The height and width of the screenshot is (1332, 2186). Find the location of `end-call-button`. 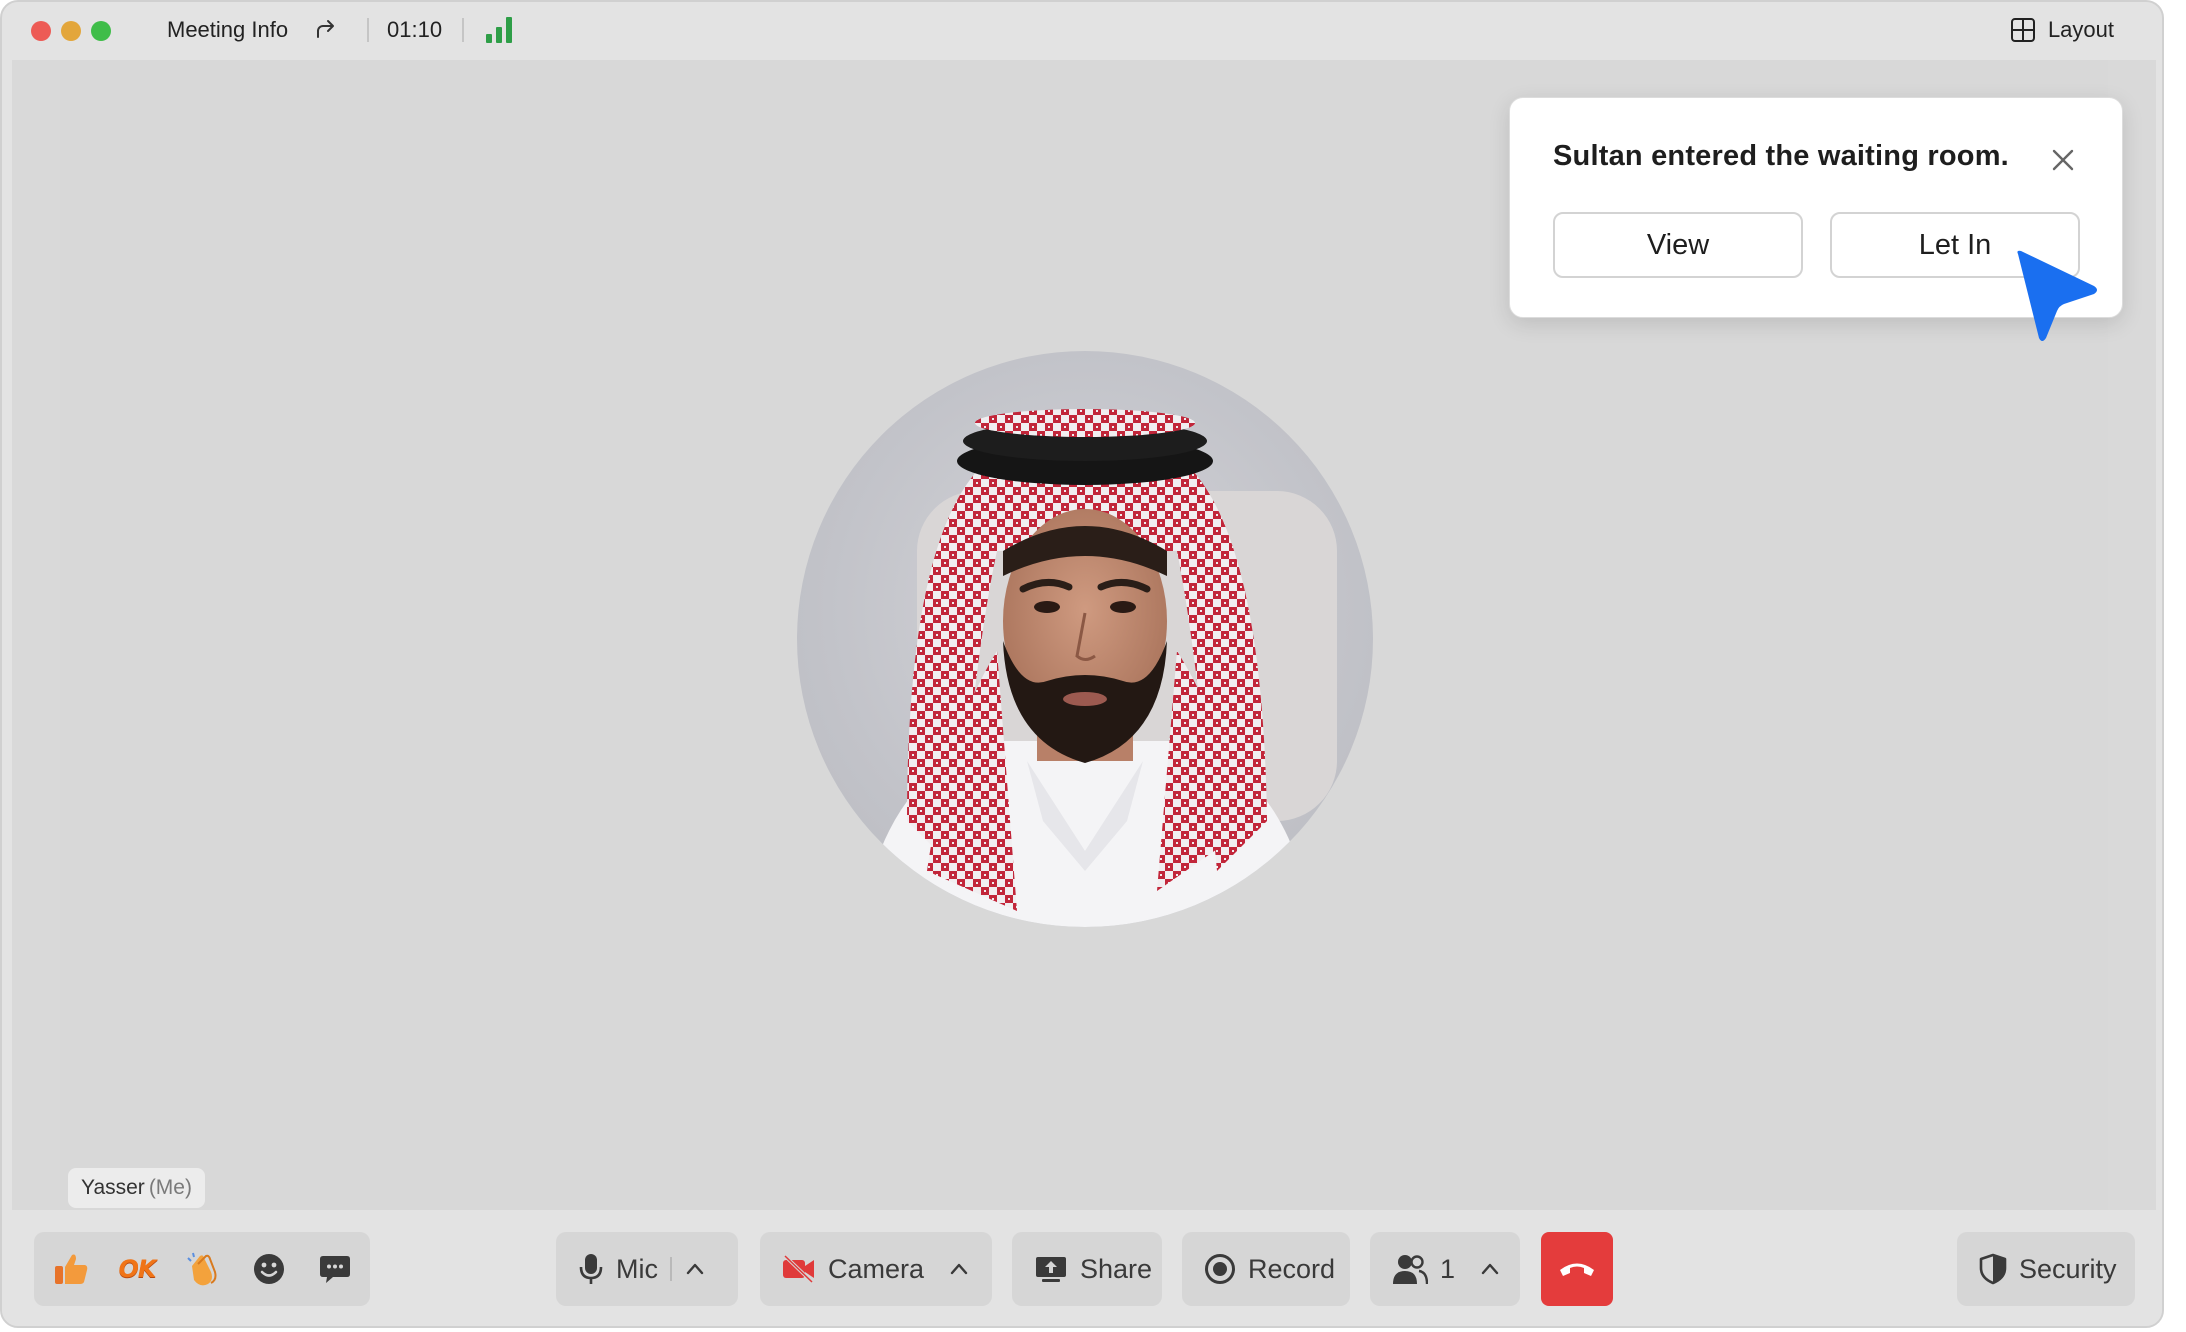

end-call-button is located at coordinates (1577, 1269).